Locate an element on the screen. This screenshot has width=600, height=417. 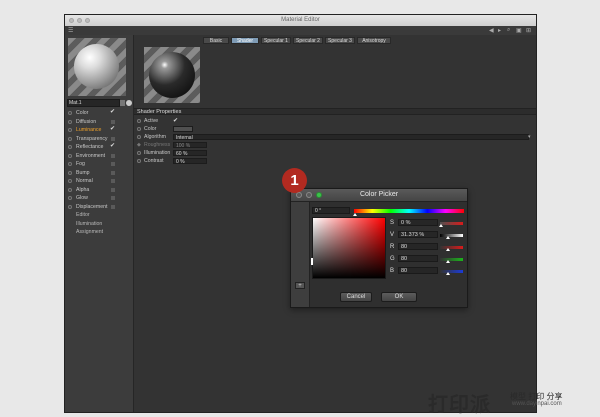
tab-specular-2: Specular 2 is located at coordinates (308, 40).